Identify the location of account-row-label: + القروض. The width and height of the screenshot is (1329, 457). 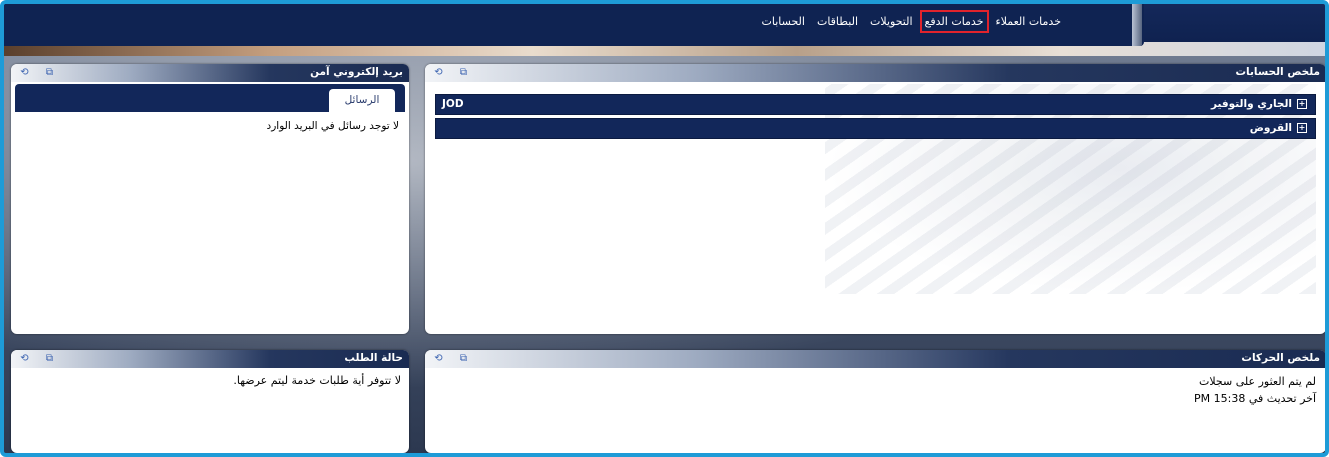
(1278, 128).